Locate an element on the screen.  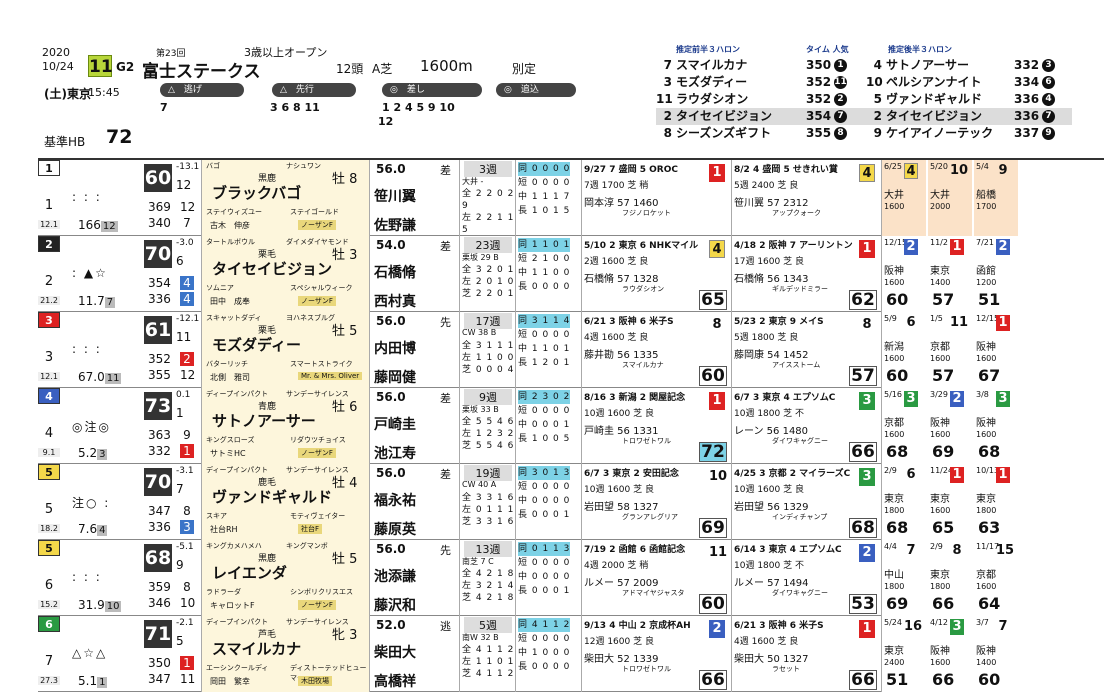
breeder-name: ノーザンF is located at coordinates (317, 225).